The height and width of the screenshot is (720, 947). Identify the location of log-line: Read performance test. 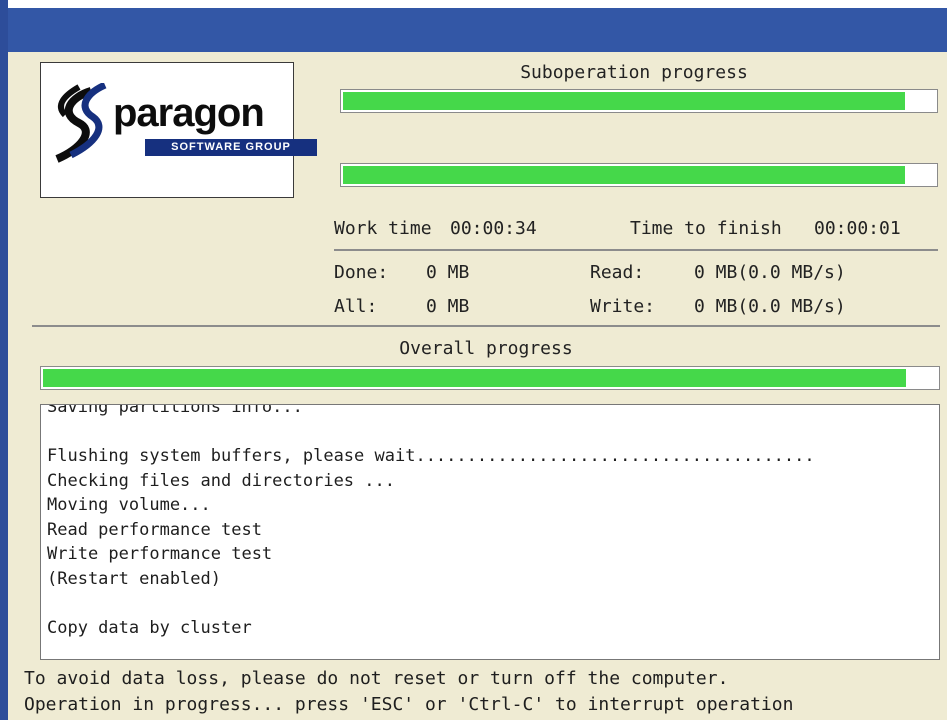
(154, 529).